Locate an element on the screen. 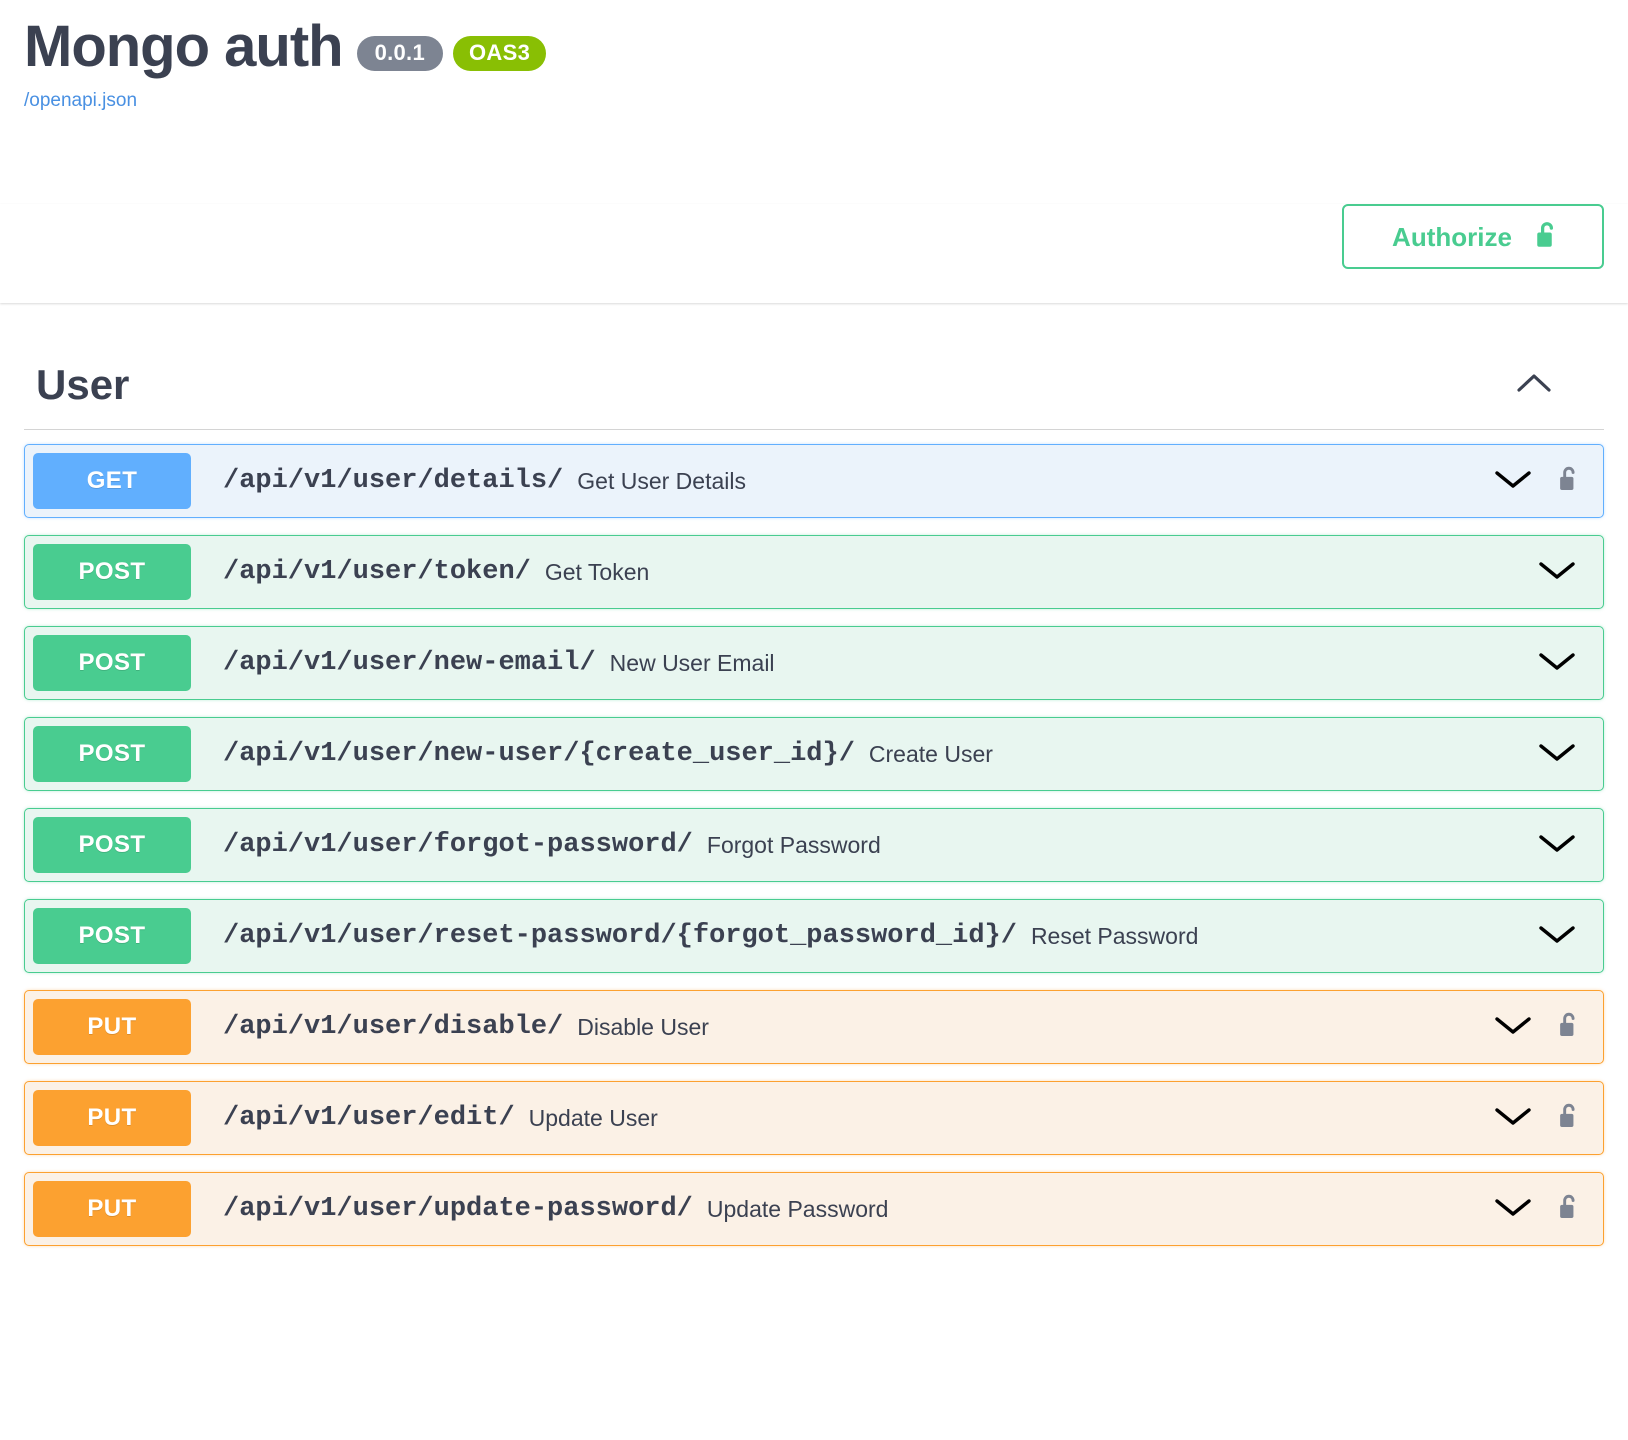 This screenshot has height=1440, width=1628. operation-path: /api/v1/user/new-email/ is located at coordinates (409, 663).